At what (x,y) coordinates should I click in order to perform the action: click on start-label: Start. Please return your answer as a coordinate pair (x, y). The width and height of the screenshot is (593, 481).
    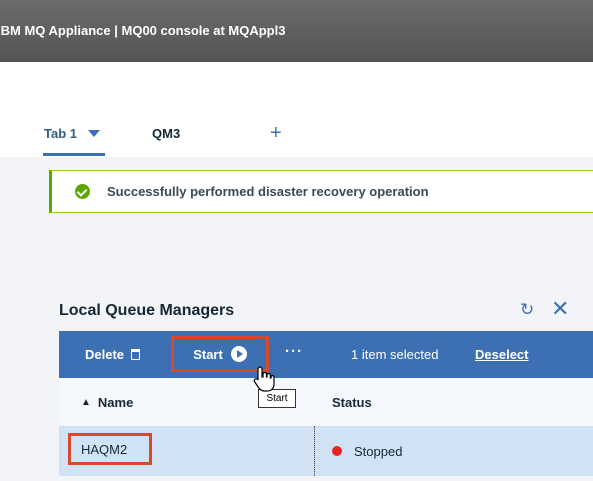
    Looking at the image, I should click on (208, 354).